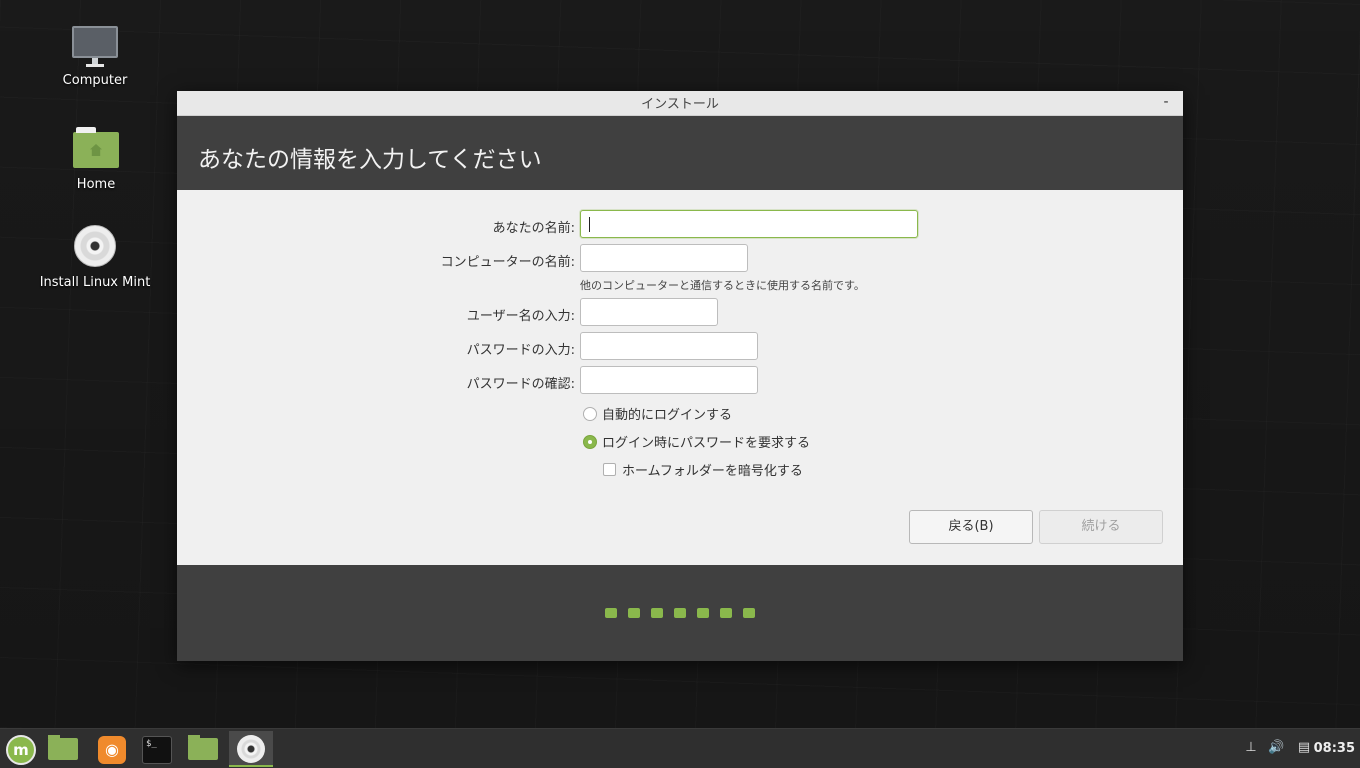 The height and width of the screenshot is (768, 1360). What do you see at coordinates (680, 153) in the screenshot?
I see `page-heading: あなたの情報を入力してください` at bounding box center [680, 153].